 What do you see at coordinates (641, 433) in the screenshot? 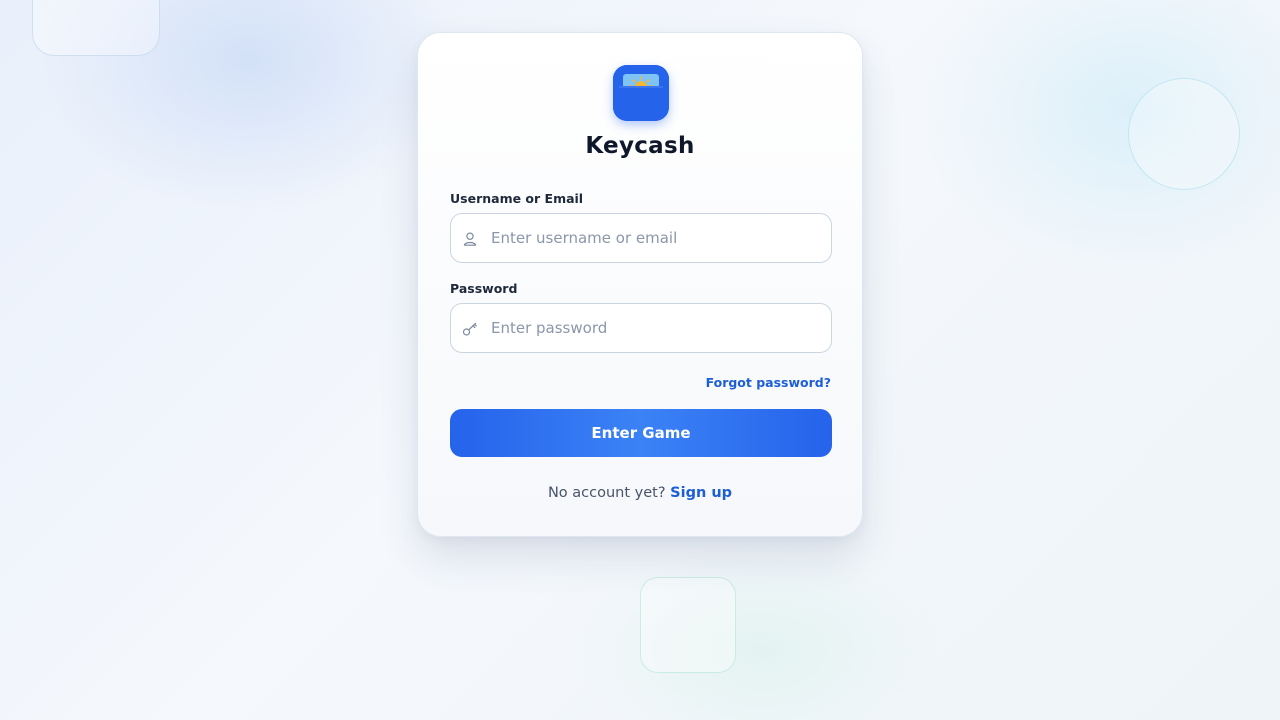
I see `enter-game-button: Enter Game` at bounding box center [641, 433].